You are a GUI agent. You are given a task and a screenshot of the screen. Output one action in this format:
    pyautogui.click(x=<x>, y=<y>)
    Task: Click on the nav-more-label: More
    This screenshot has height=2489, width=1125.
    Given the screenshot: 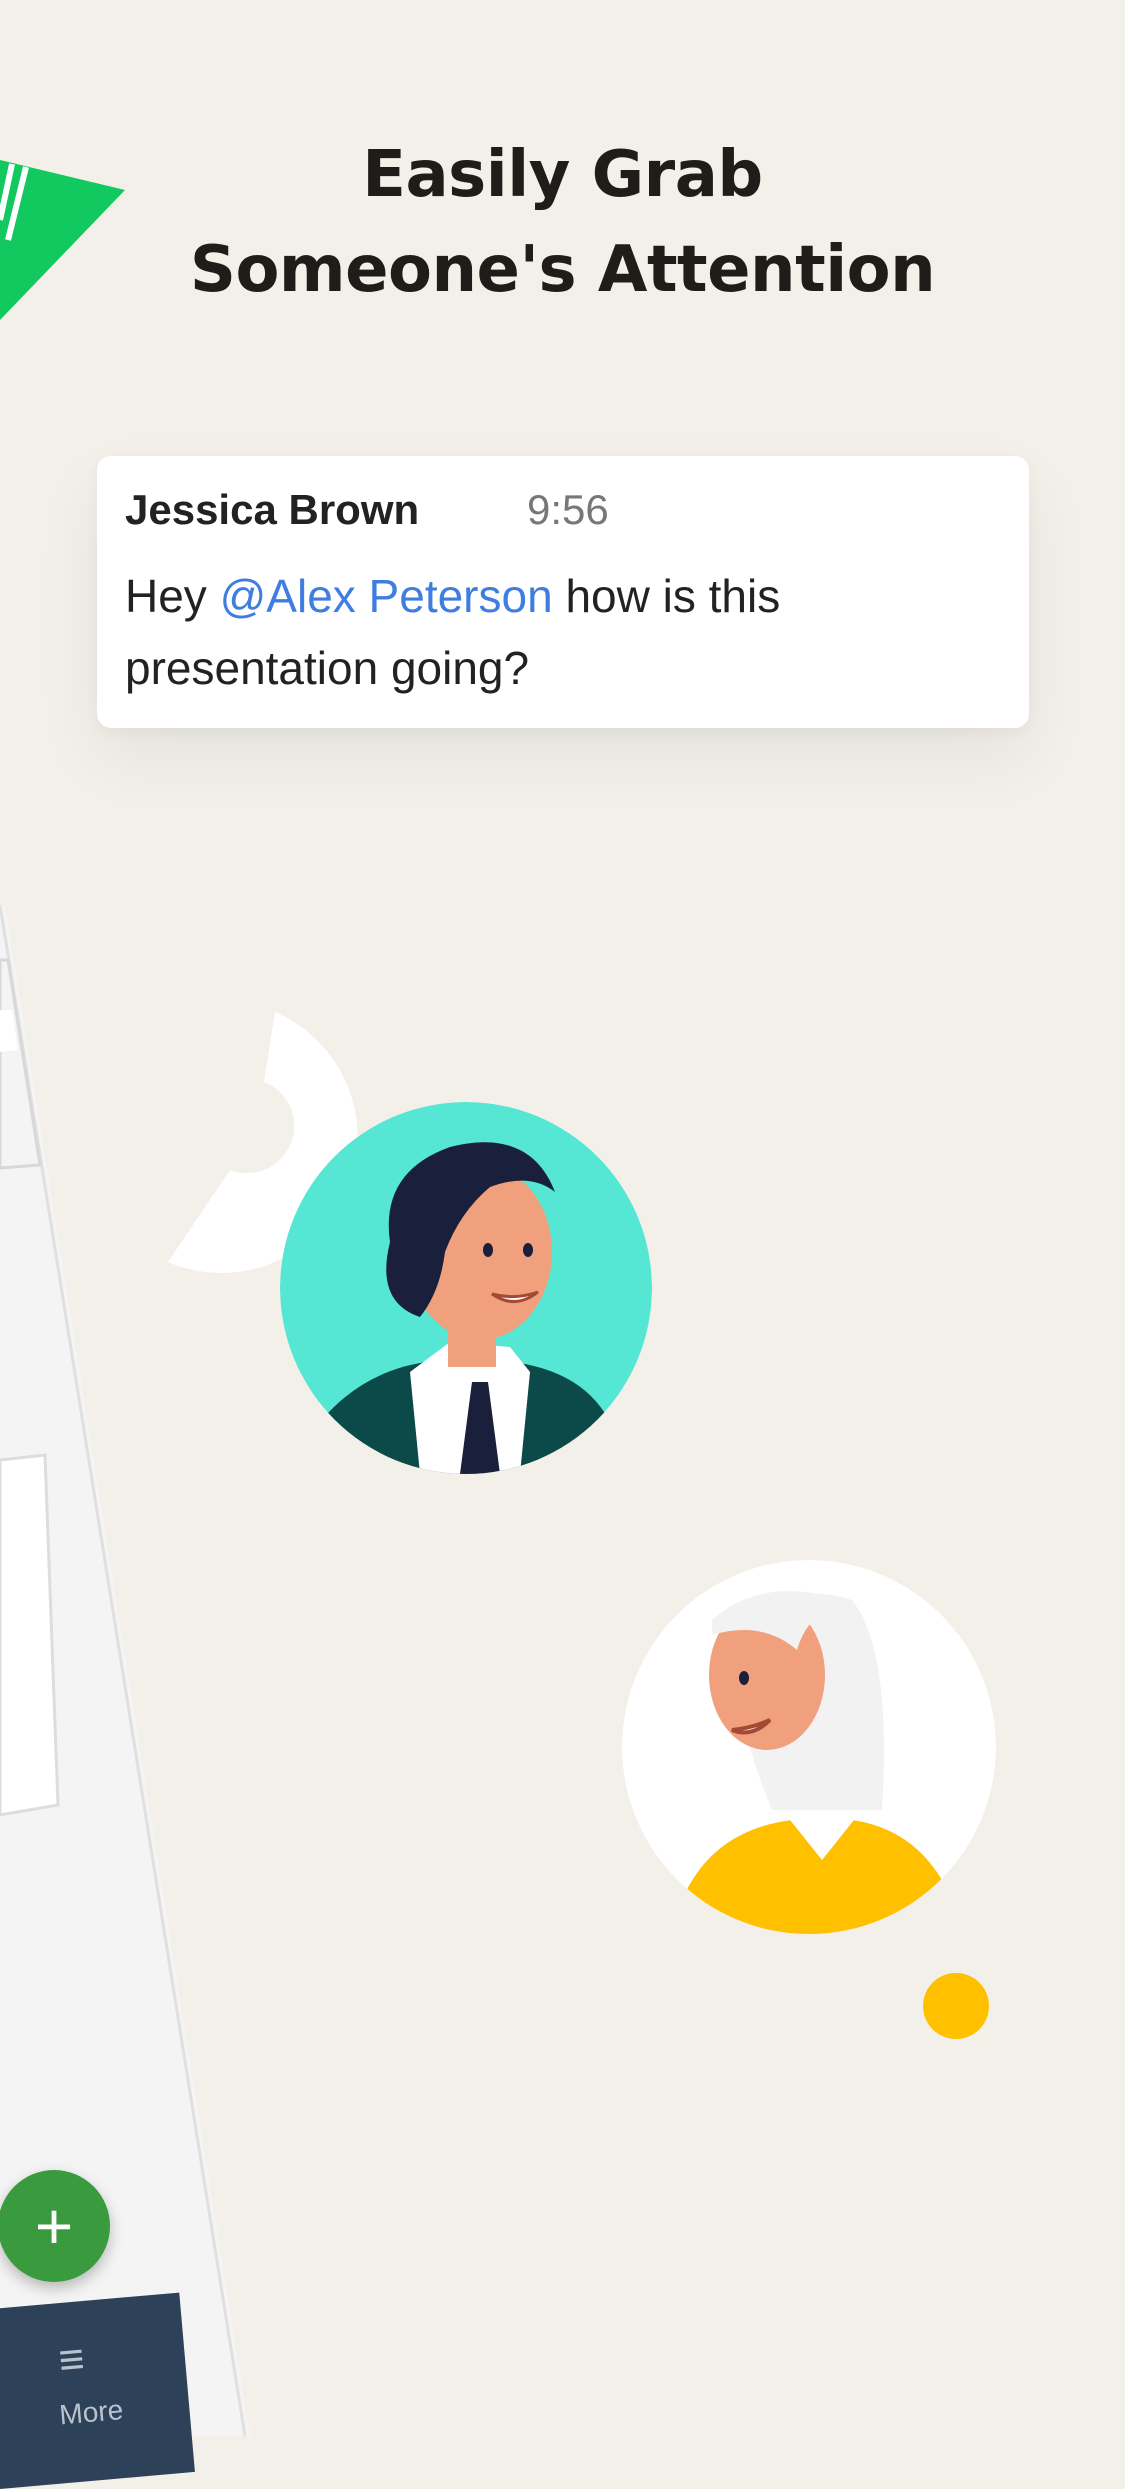 What is the action you would take?
    pyautogui.click(x=91, y=2412)
    